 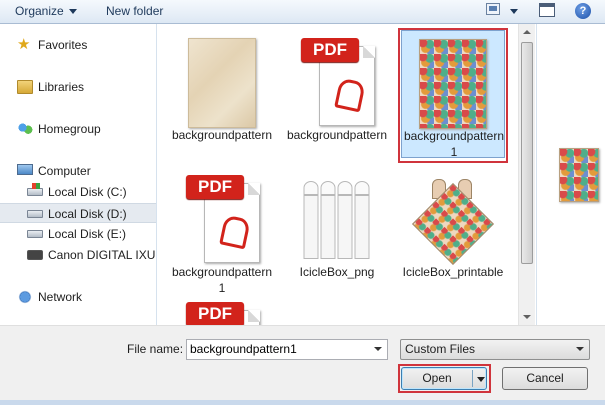 I want to click on nav-item-drive-e: Local Disk (E:), so click(x=78, y=234).